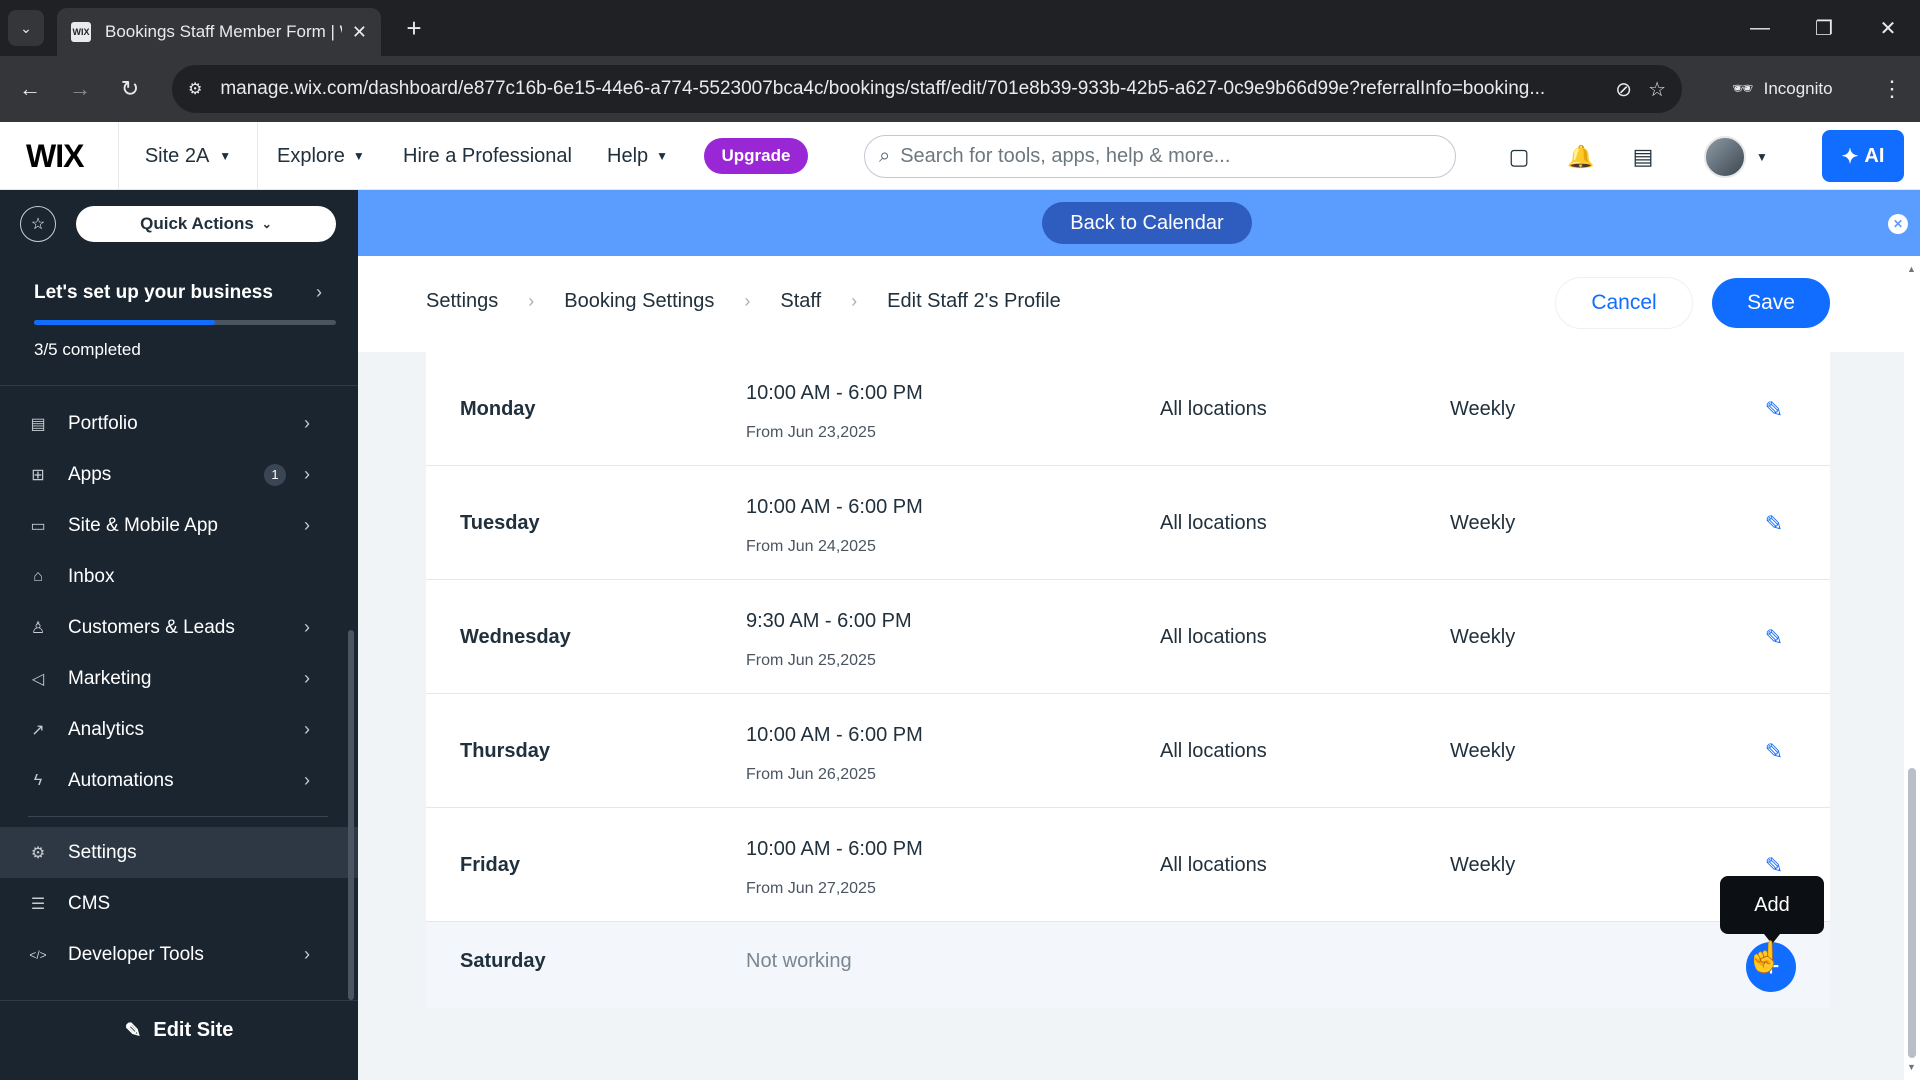 This screenshot has width=1920, height=1080. I want to click on scroll-thumb, so click(1912, 913).